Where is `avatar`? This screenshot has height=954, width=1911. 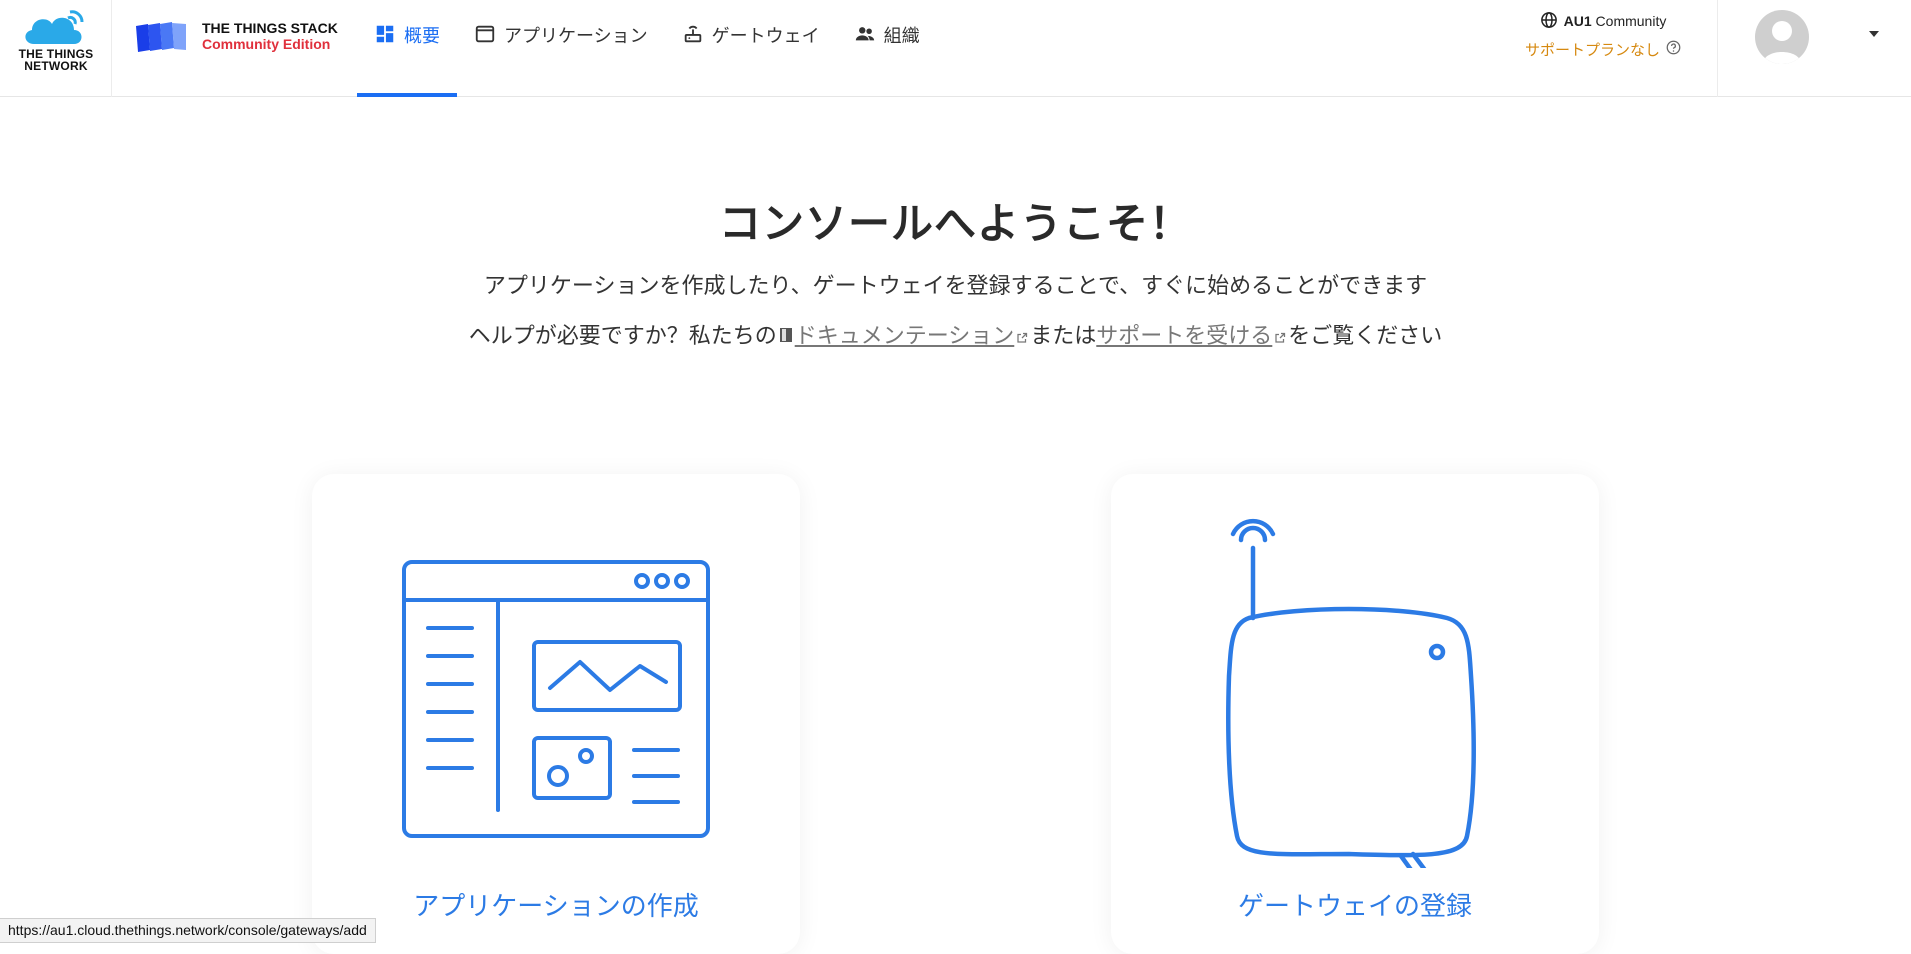
avatar is located at coordinates (1782, 37).